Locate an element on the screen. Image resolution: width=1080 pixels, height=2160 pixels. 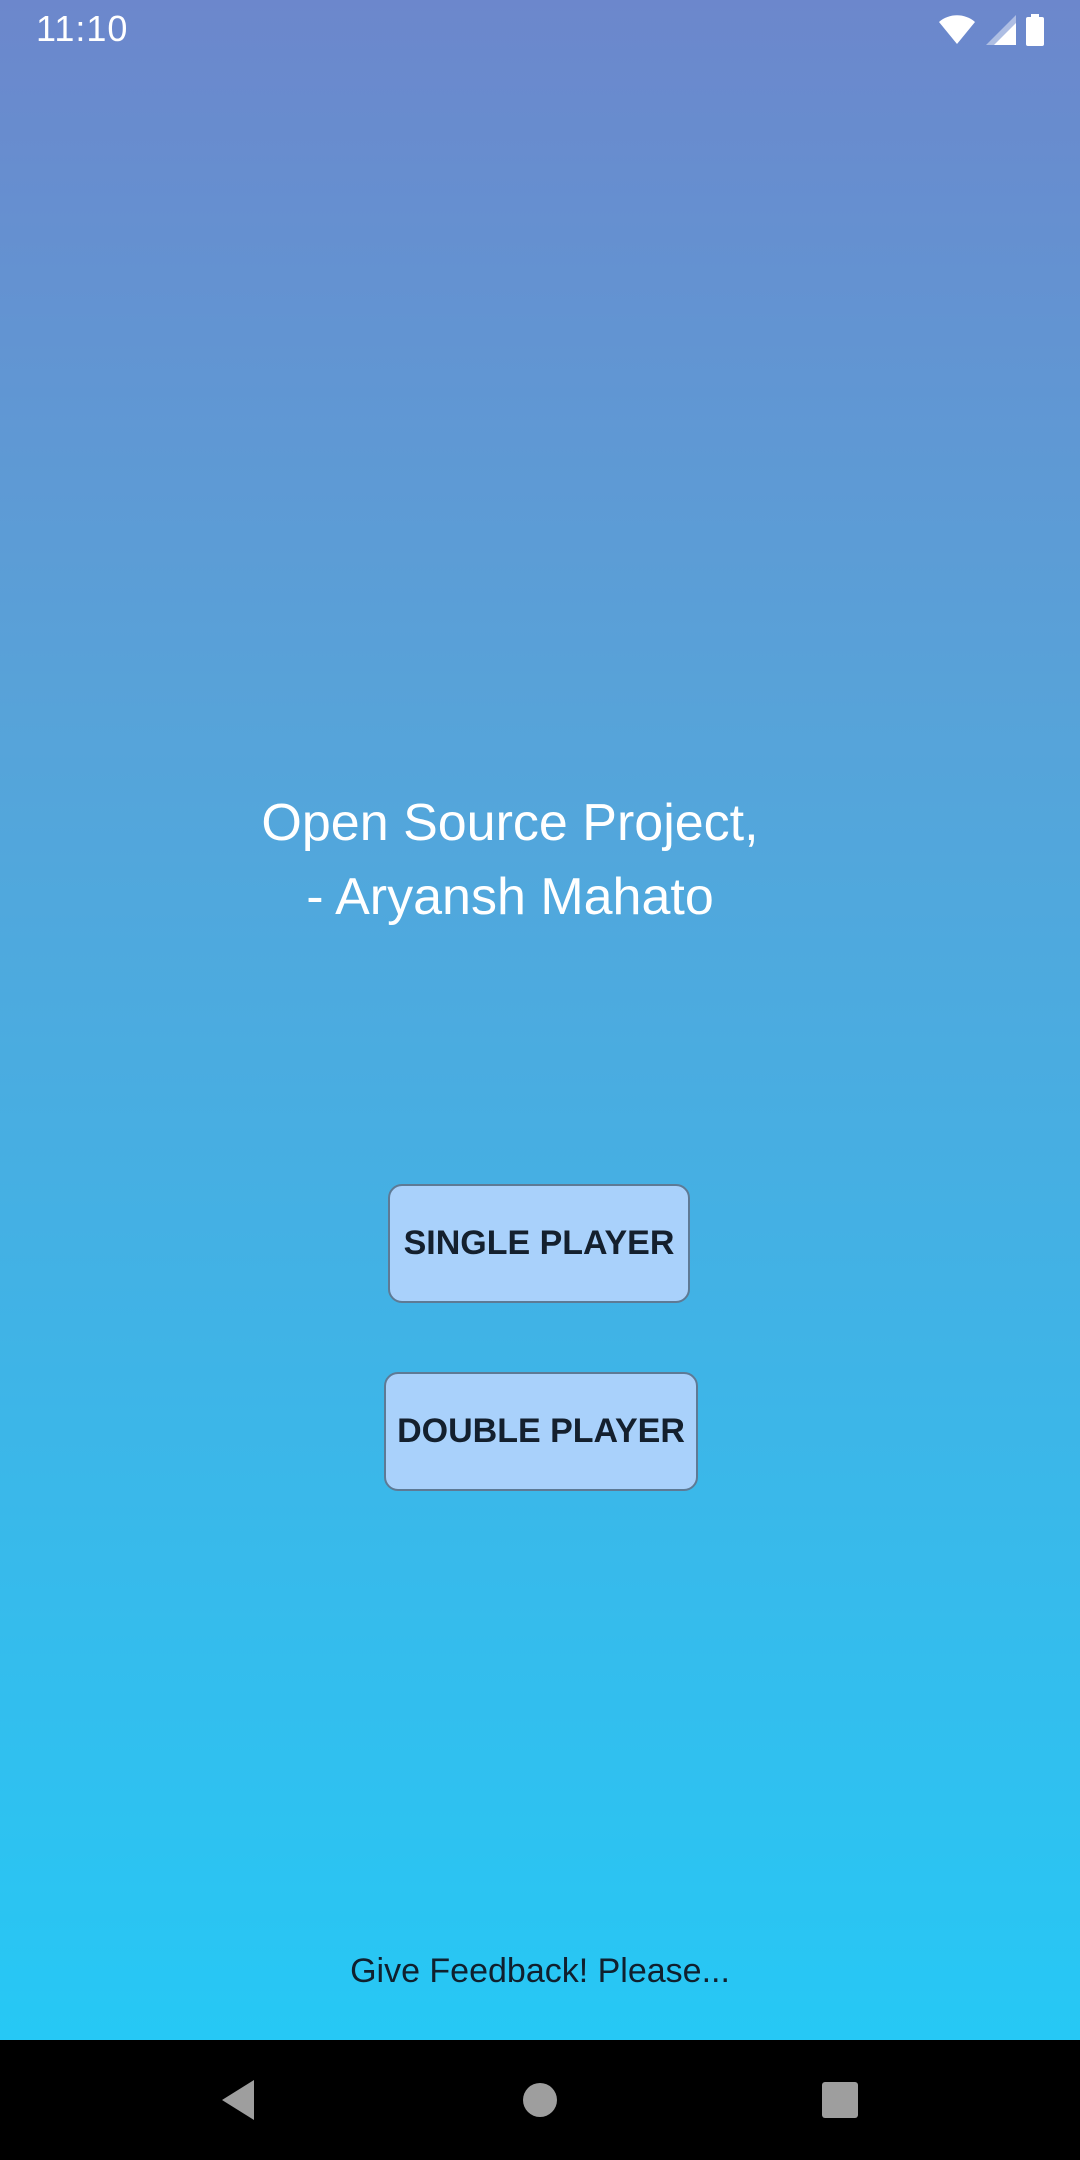
status-time: 11:10 is located at coordinates (82, 28).